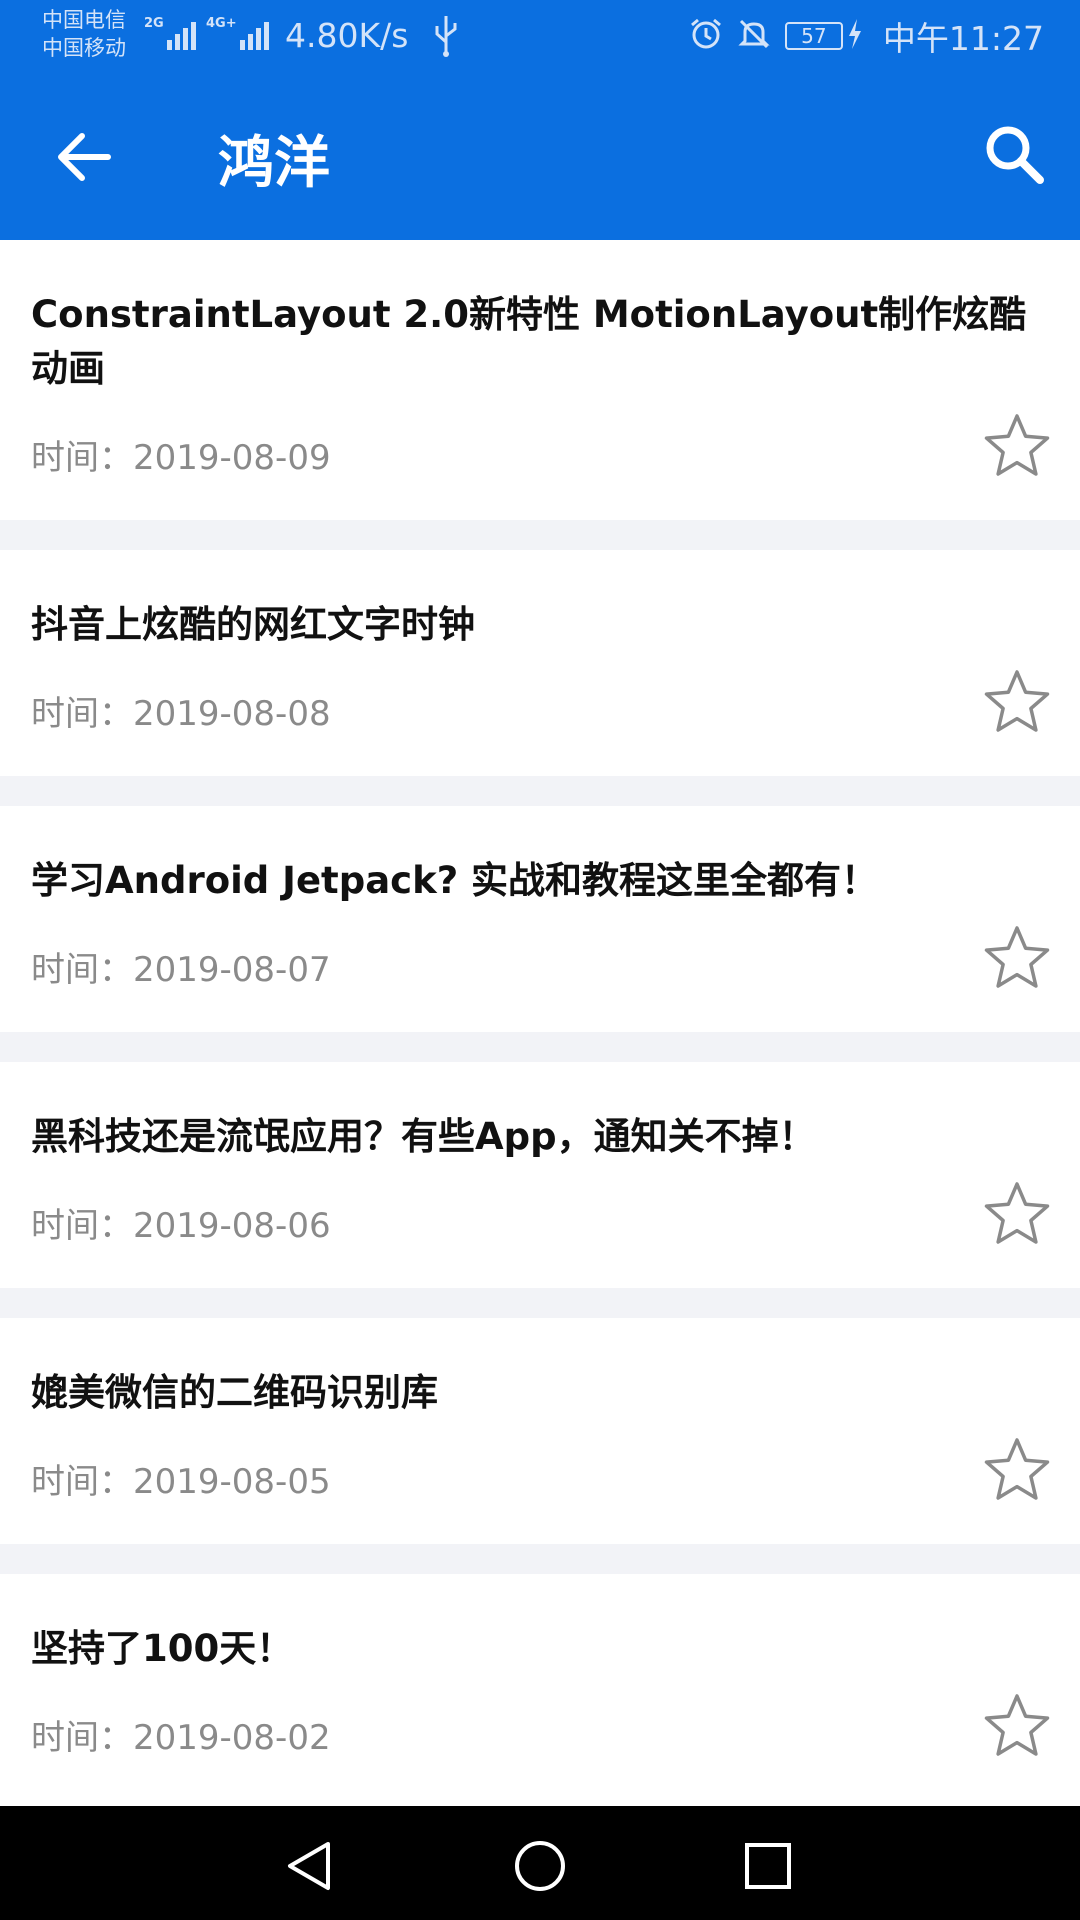 The height and width of the screenshot is (1920, 1080). I want to click on status-right: 57 中午11:27, so click(866, 37).